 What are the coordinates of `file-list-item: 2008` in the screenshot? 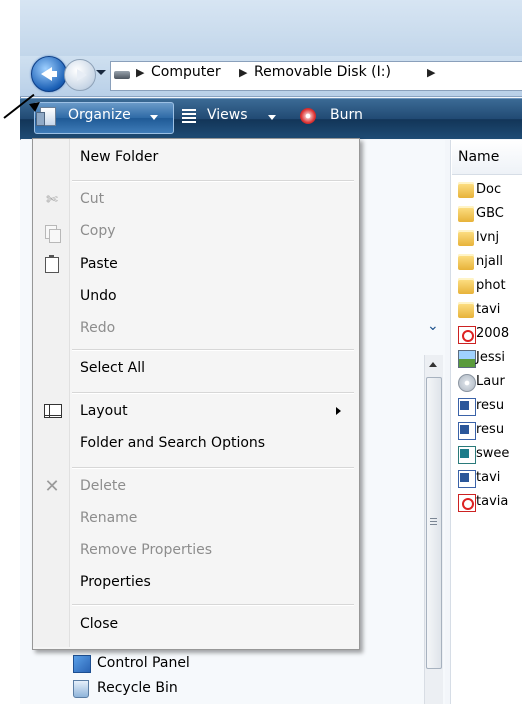 It's located at (490, 335).